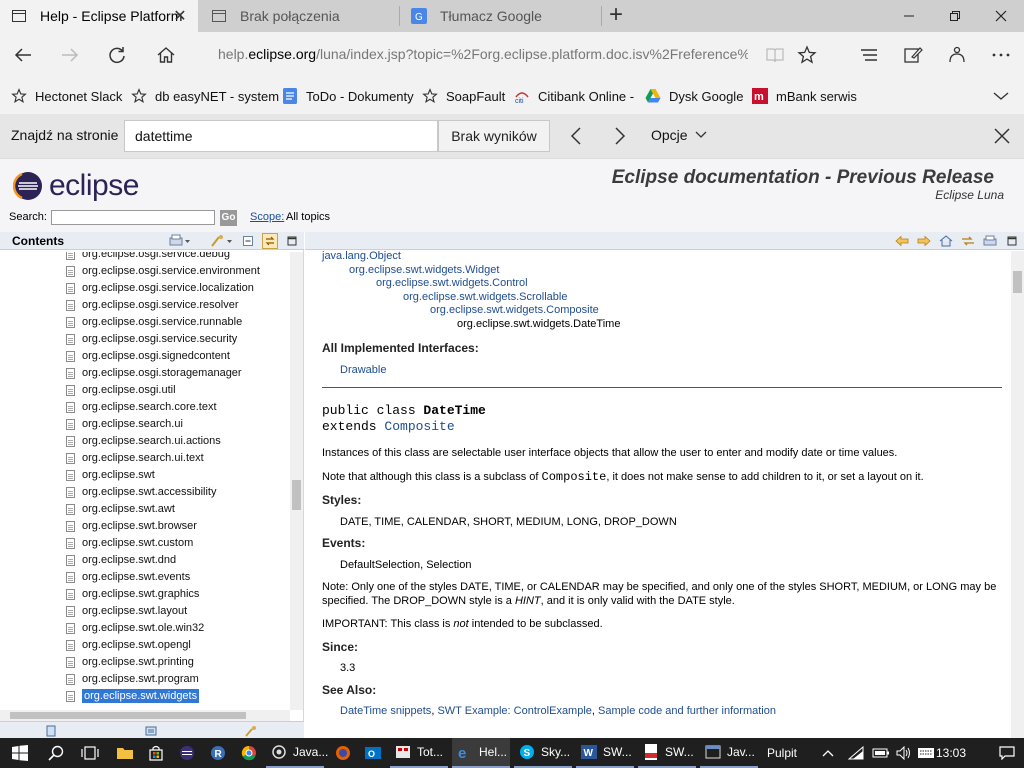  What do you see at coordinates (576, 136) in the screenshot?
I see `find-previous-button` at bounding box center [576, 136].